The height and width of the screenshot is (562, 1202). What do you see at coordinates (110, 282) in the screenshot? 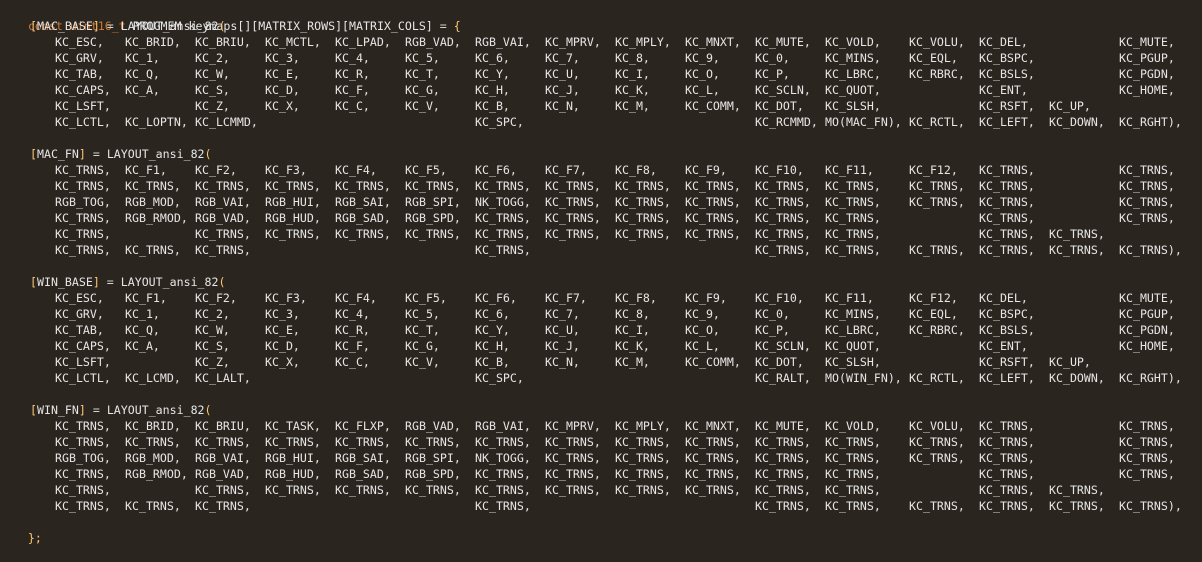
I see `assign-operator: =` at bounding box center [110, 282].